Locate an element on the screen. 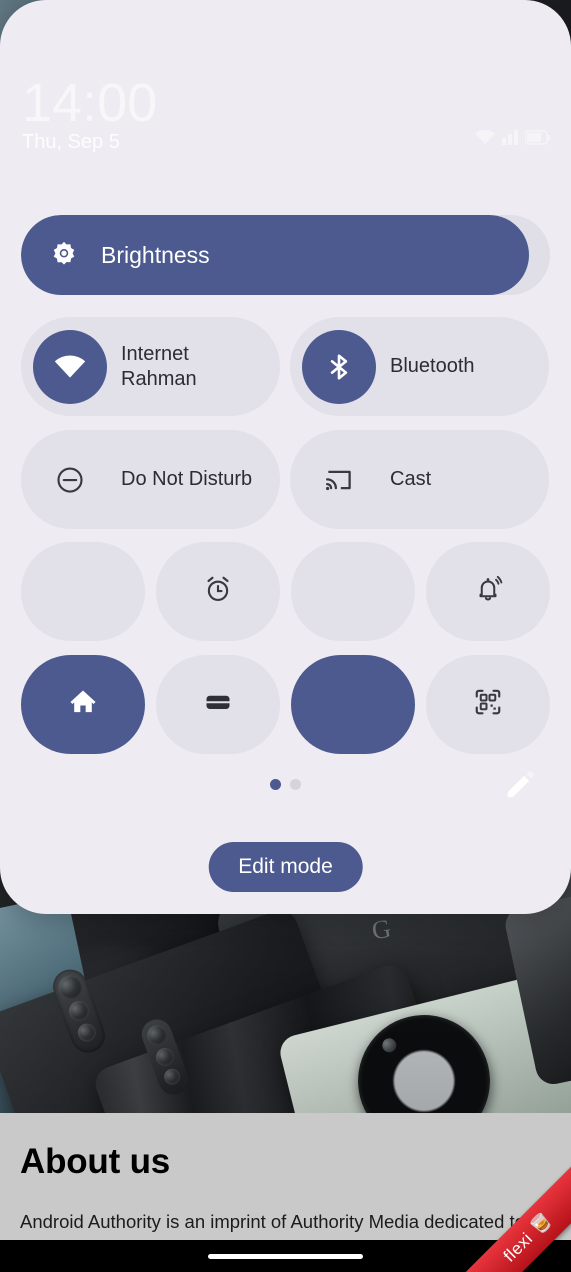  cellular-signal-icon is located at coordinates (510, 140).